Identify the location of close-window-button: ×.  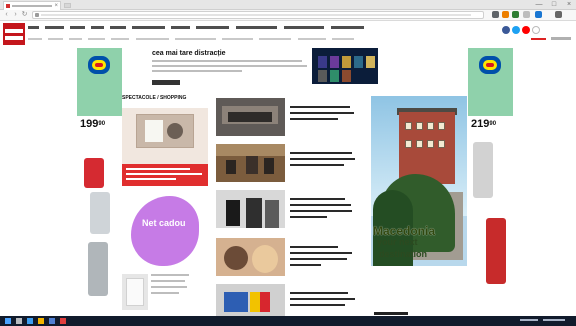
(569, 4).